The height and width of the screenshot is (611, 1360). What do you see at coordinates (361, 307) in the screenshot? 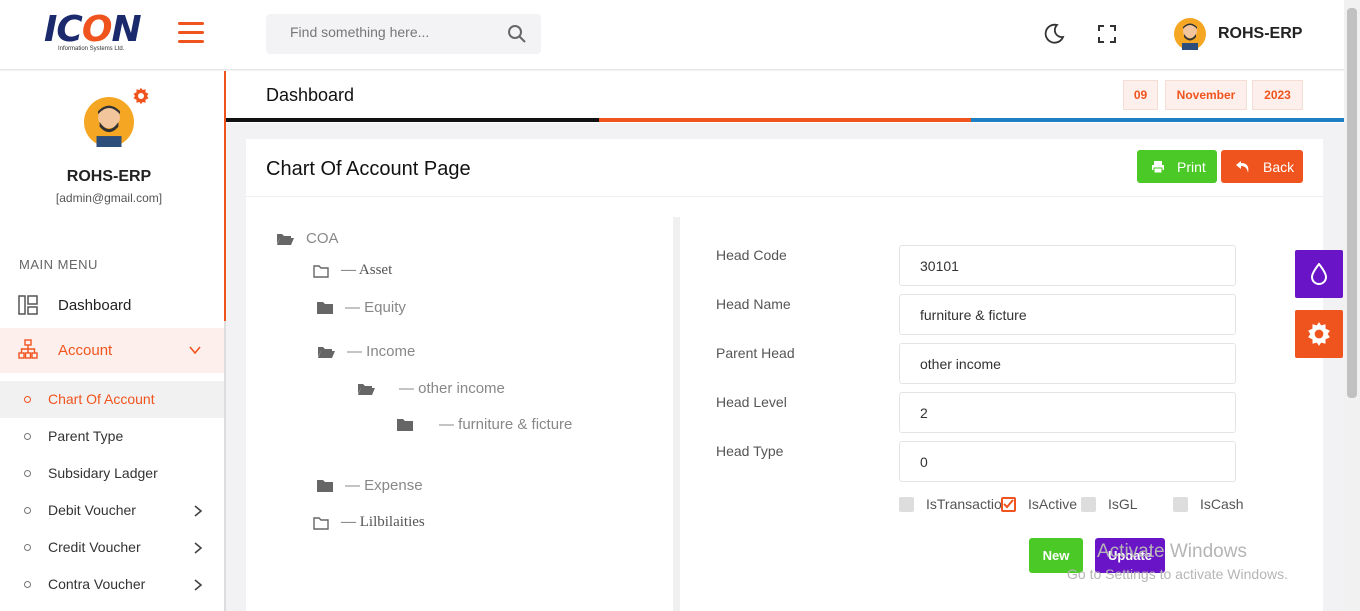
I see `tree-node-equity: — Equity` at bounding box center [361, 307].